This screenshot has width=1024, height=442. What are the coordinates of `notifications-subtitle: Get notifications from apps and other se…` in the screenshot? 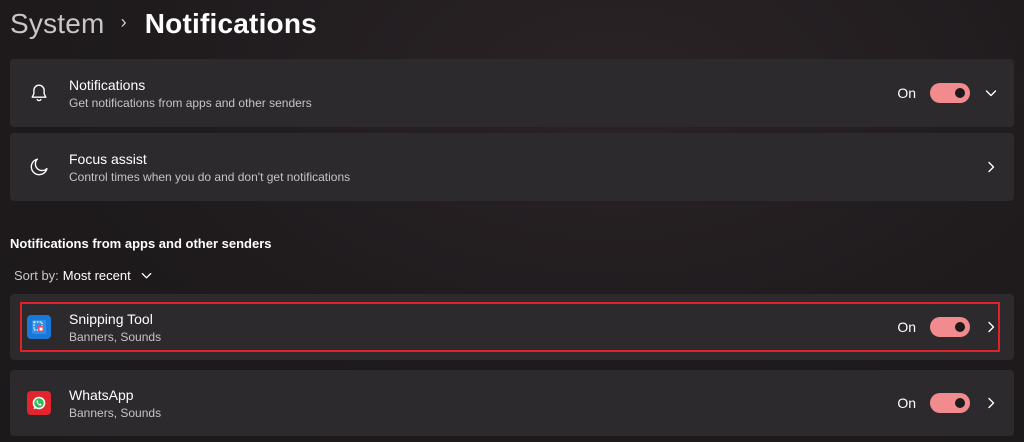 It's located at (190, 102).